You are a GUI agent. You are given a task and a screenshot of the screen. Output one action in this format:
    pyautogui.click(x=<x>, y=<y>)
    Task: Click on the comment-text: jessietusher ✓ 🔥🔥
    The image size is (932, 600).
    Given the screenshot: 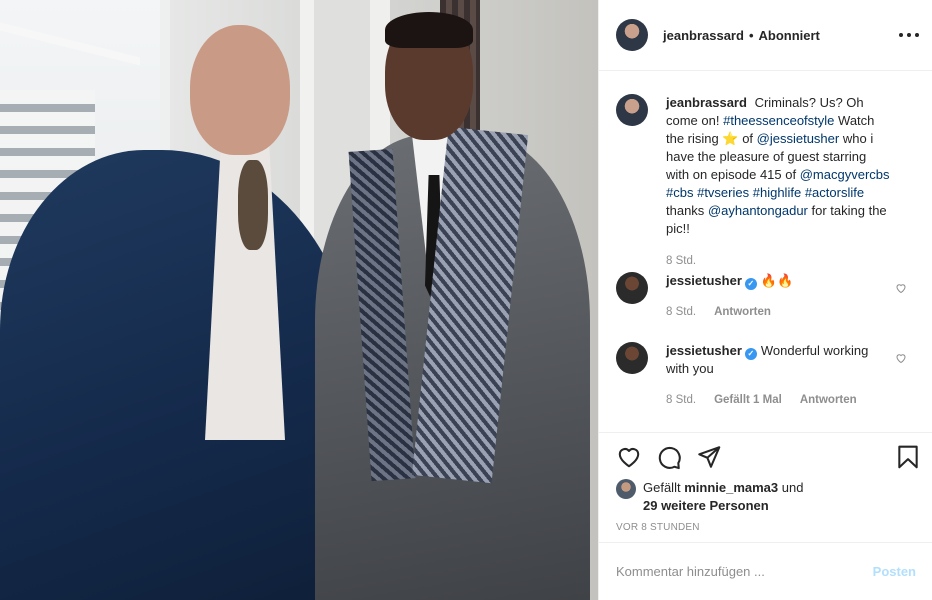 What is the action you would take?
    pyautogui.click(x=778, y=281)
    